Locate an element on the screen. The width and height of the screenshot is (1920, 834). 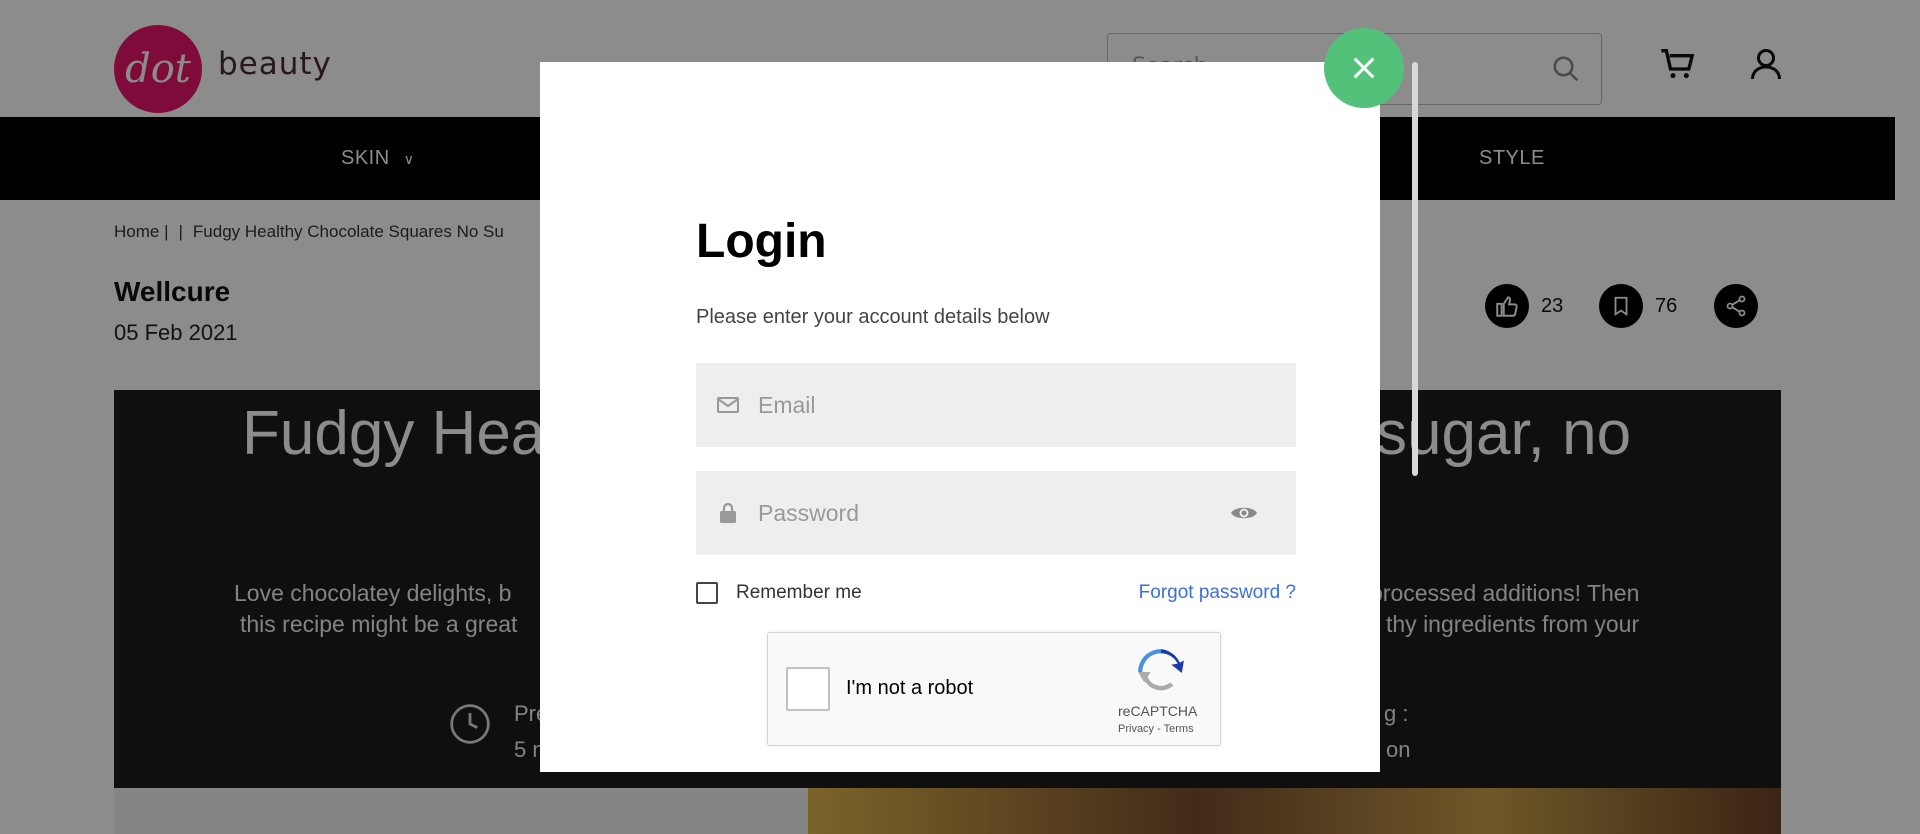
mail-icon is located at coordinates (728, 405).